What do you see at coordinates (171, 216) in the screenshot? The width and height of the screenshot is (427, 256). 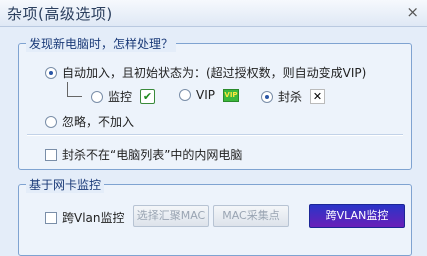 I see `select-aggregate-mac-button: 选择汇聚MAC` at bounding box center [171, 216].